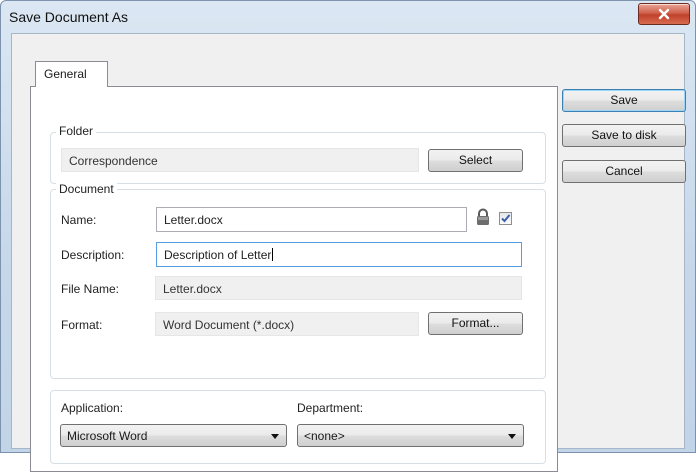 This screenshot has height=472, width=696. Describe the element at coordinates (69, 17) in the screenshot. I see `window-title: Save Document As` at that location.